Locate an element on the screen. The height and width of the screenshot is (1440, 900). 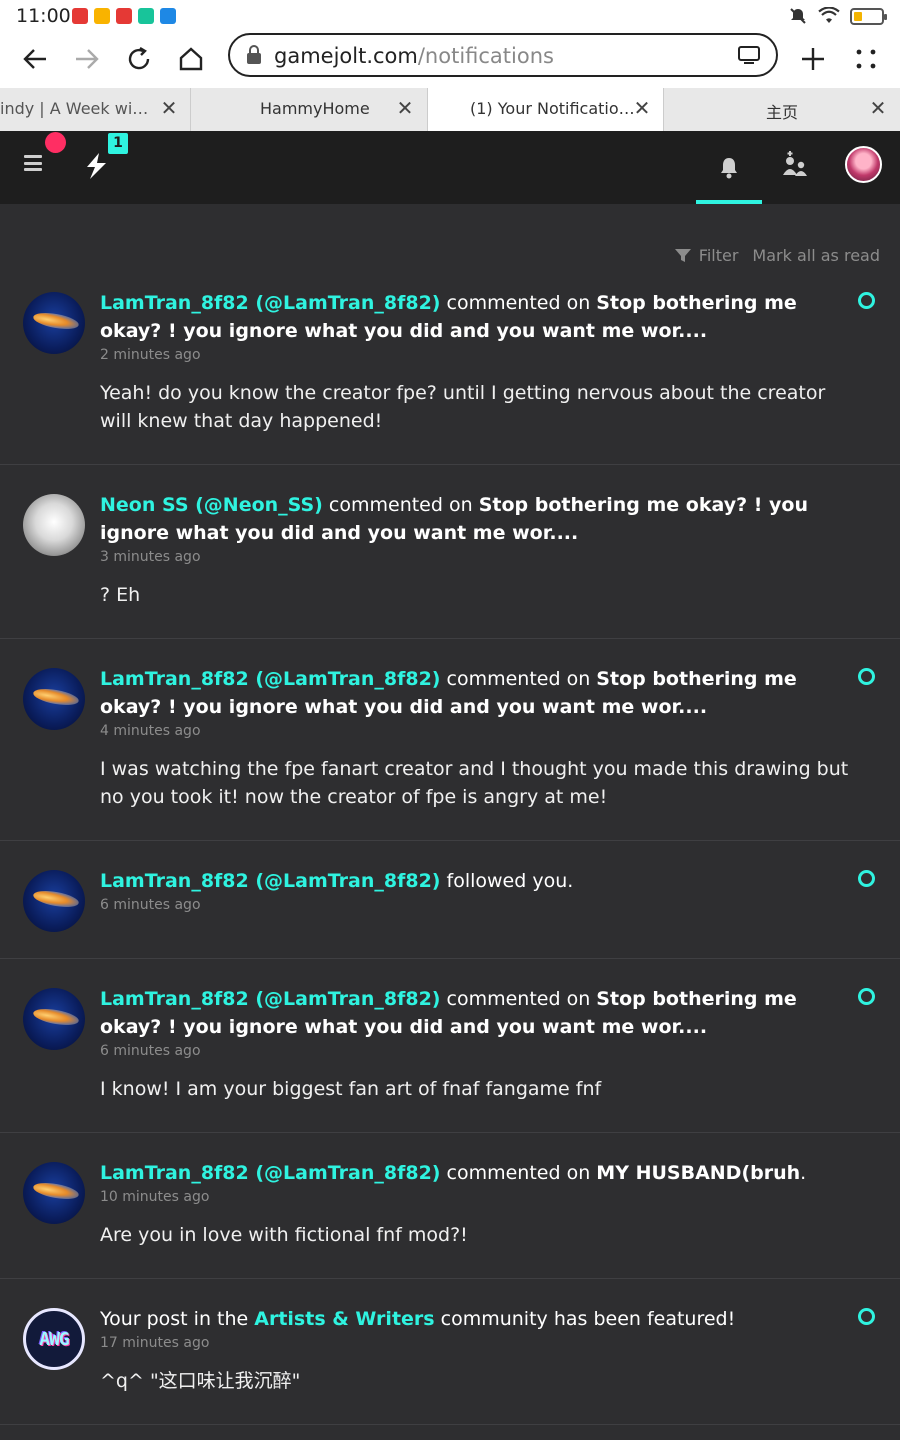
notification-time: 2 minutes ago is located at coordinates (150, 355).